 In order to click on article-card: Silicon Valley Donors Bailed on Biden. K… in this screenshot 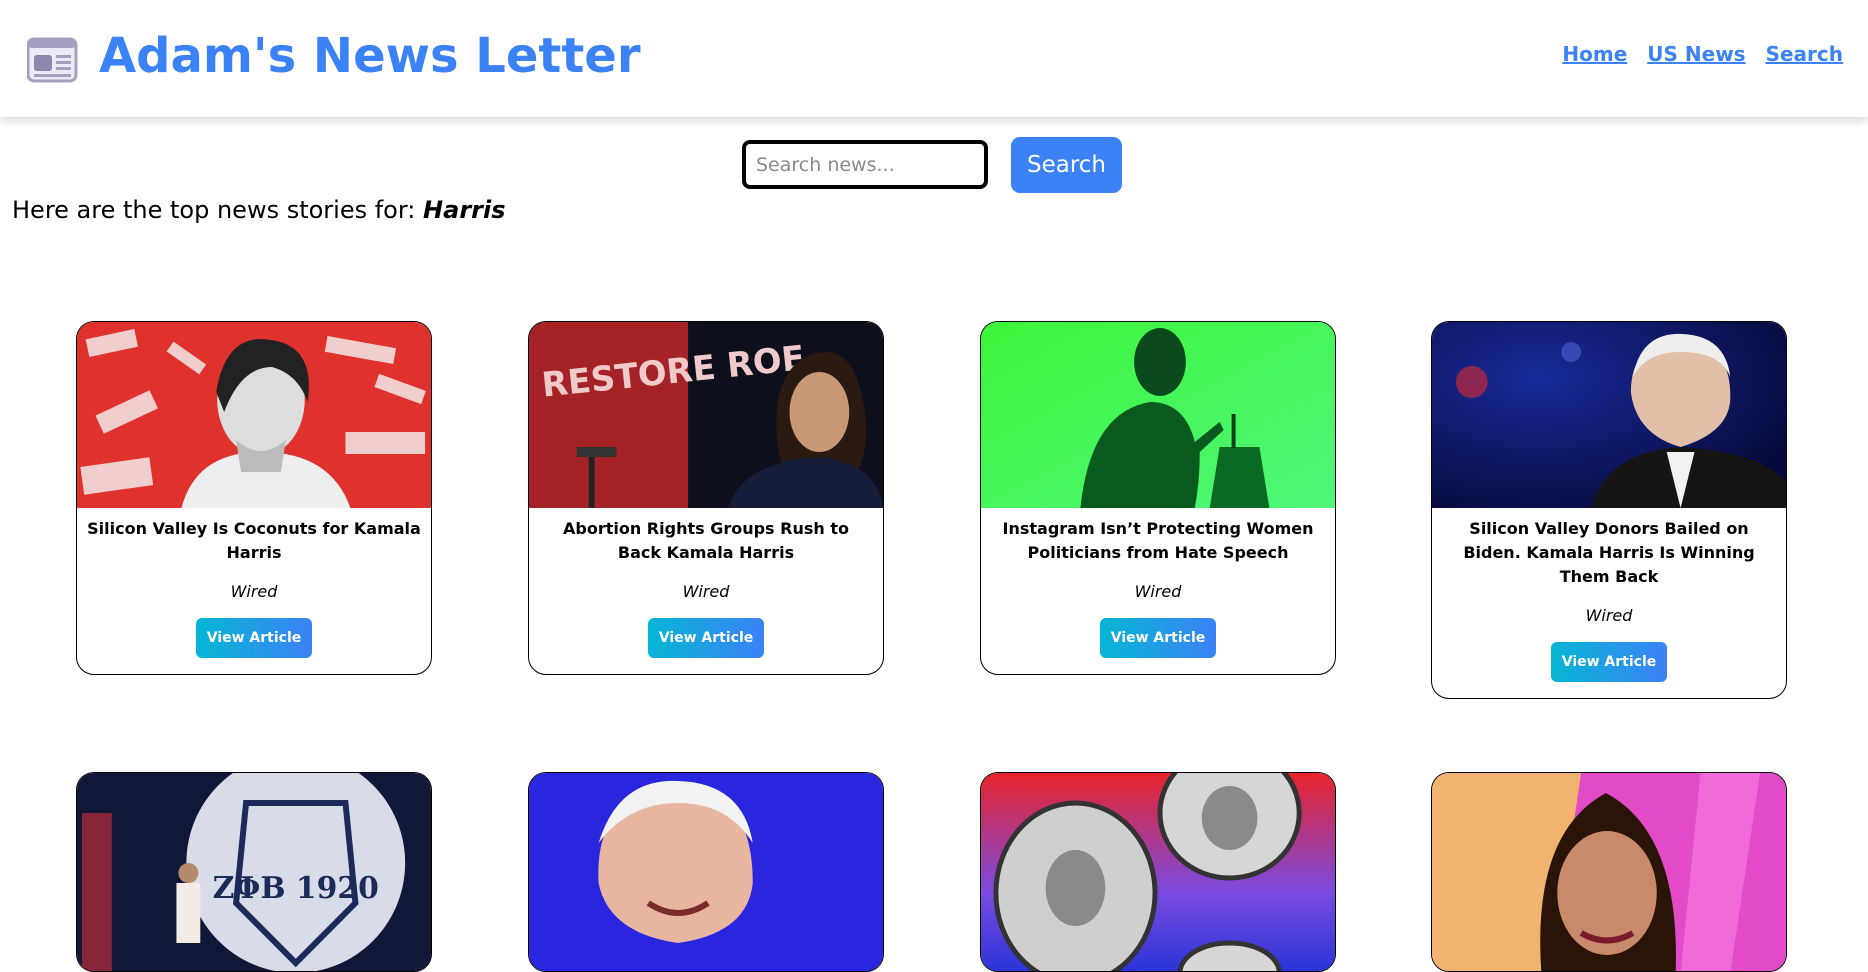, I will do `click(1609, 510)`.